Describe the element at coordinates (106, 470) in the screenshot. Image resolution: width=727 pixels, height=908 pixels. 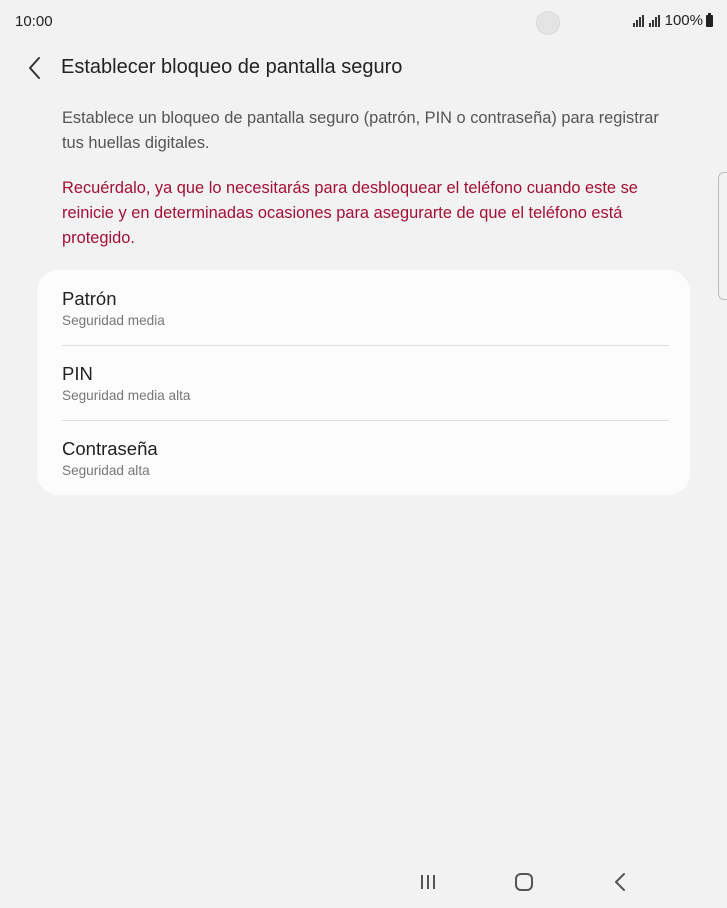
I see `option-subtitle: Seguridad alta` at that location.